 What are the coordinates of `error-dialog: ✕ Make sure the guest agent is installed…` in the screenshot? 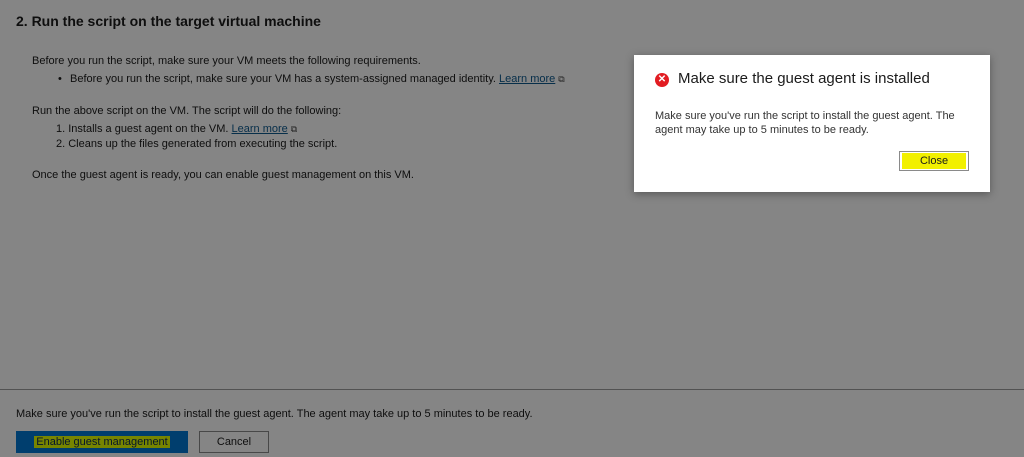 It's located at (812, 123).